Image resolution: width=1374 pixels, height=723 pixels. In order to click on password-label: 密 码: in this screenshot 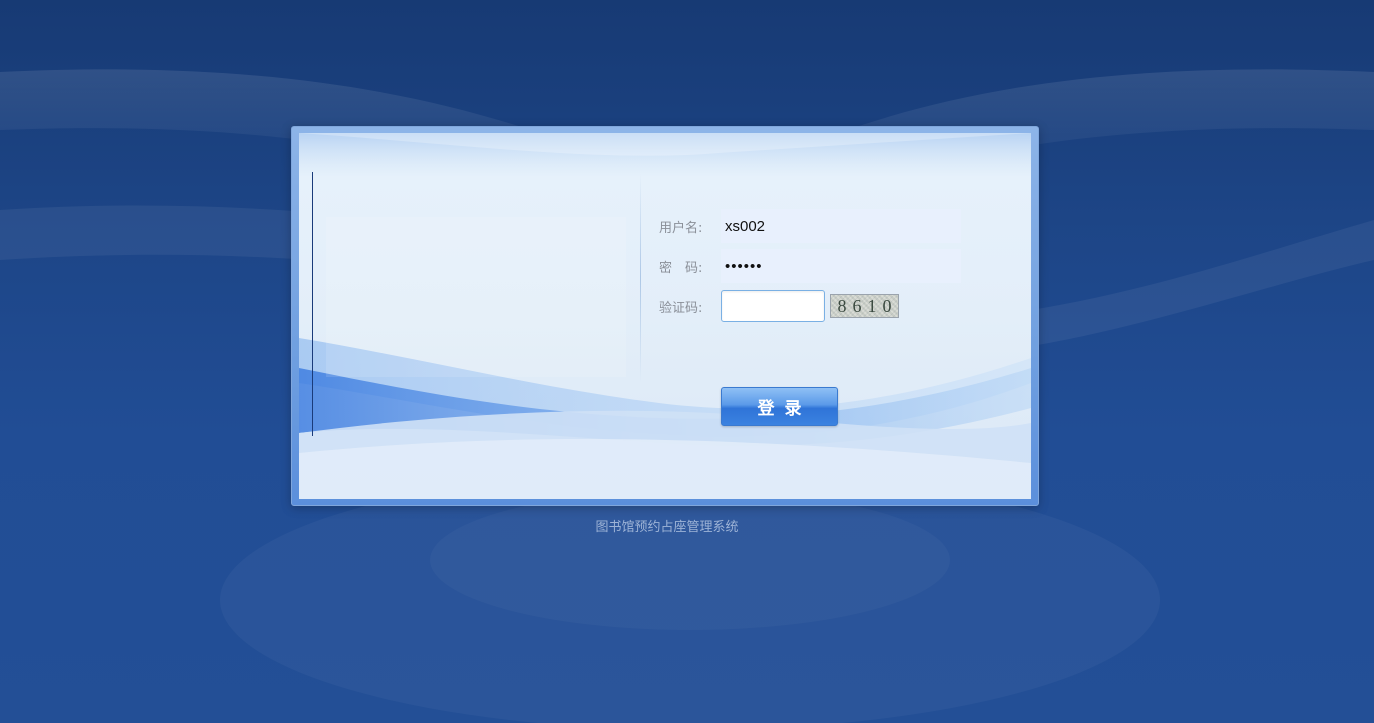, I will do `click(681, 268)`.